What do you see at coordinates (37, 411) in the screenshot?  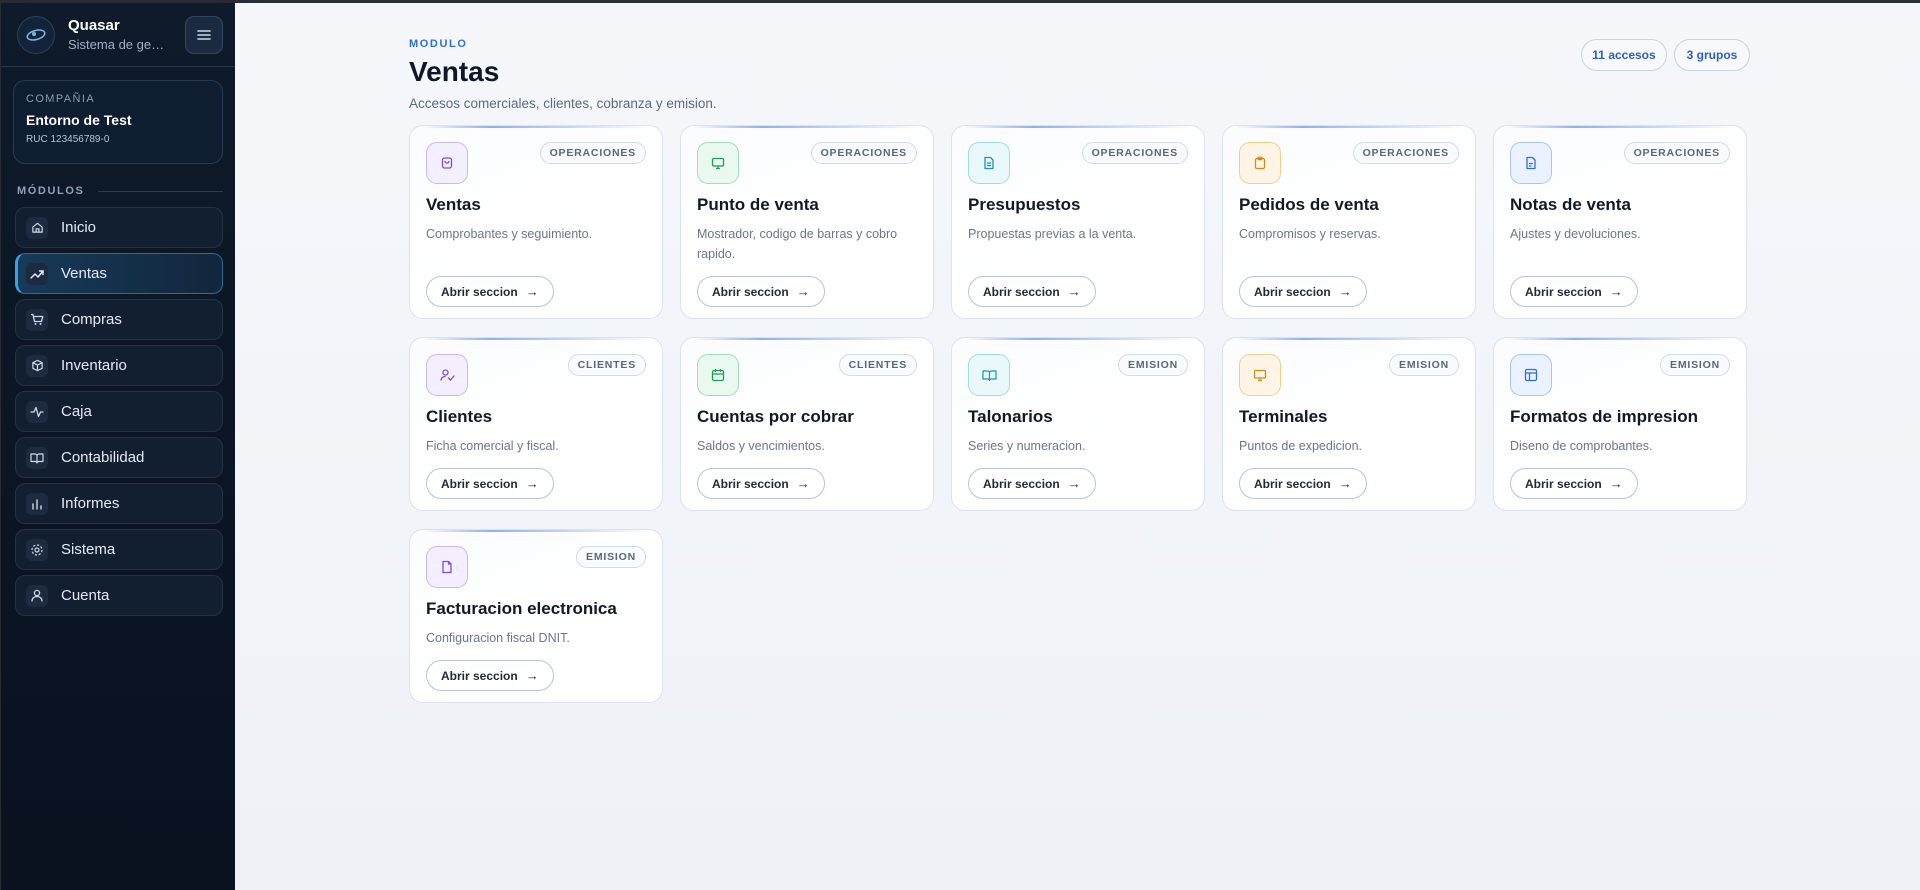 I see `activity-icon` at bounding box center [37, 411].